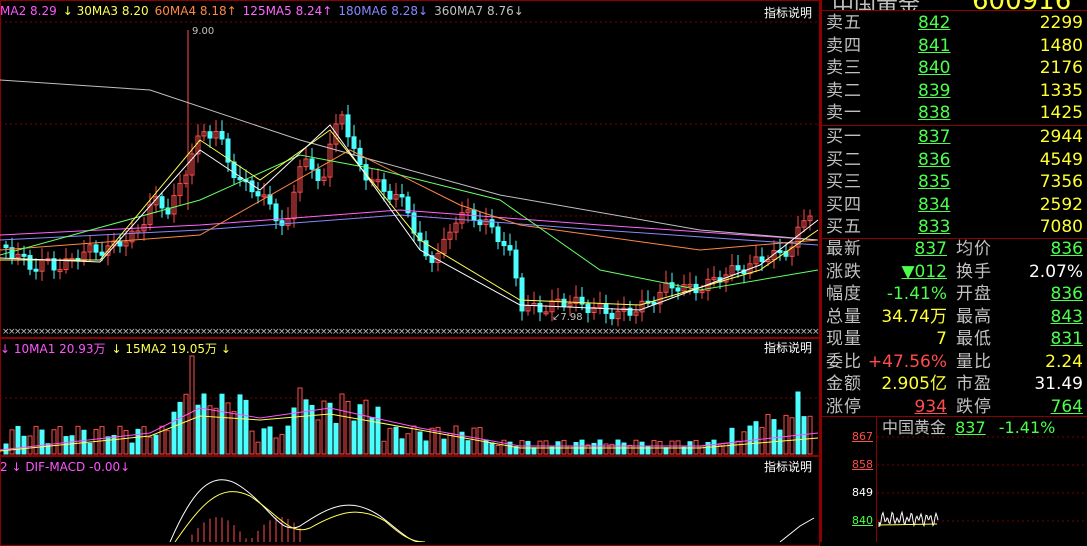 The height and width of the screenshot is (546, 1087). Describe the element at coordinates (410, 499) in the screenshot. I see `macd-chart` at that location.